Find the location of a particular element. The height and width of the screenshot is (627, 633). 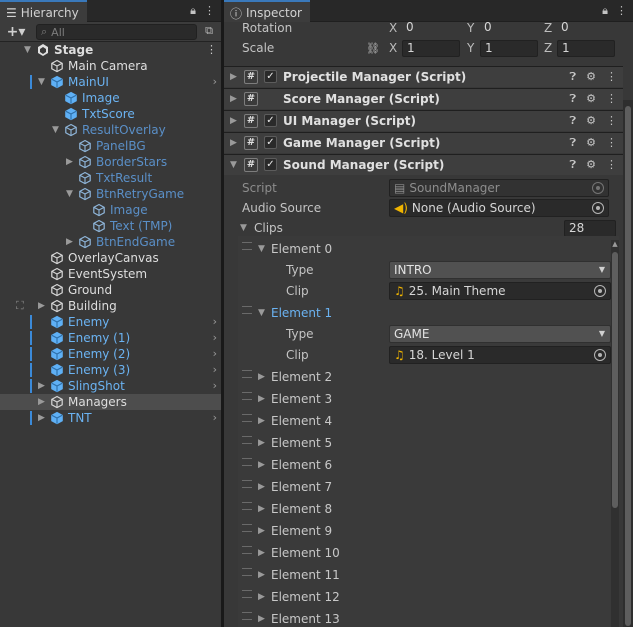

hierarchy-row: OverlayCanvas is located at coordinates (110, 258).